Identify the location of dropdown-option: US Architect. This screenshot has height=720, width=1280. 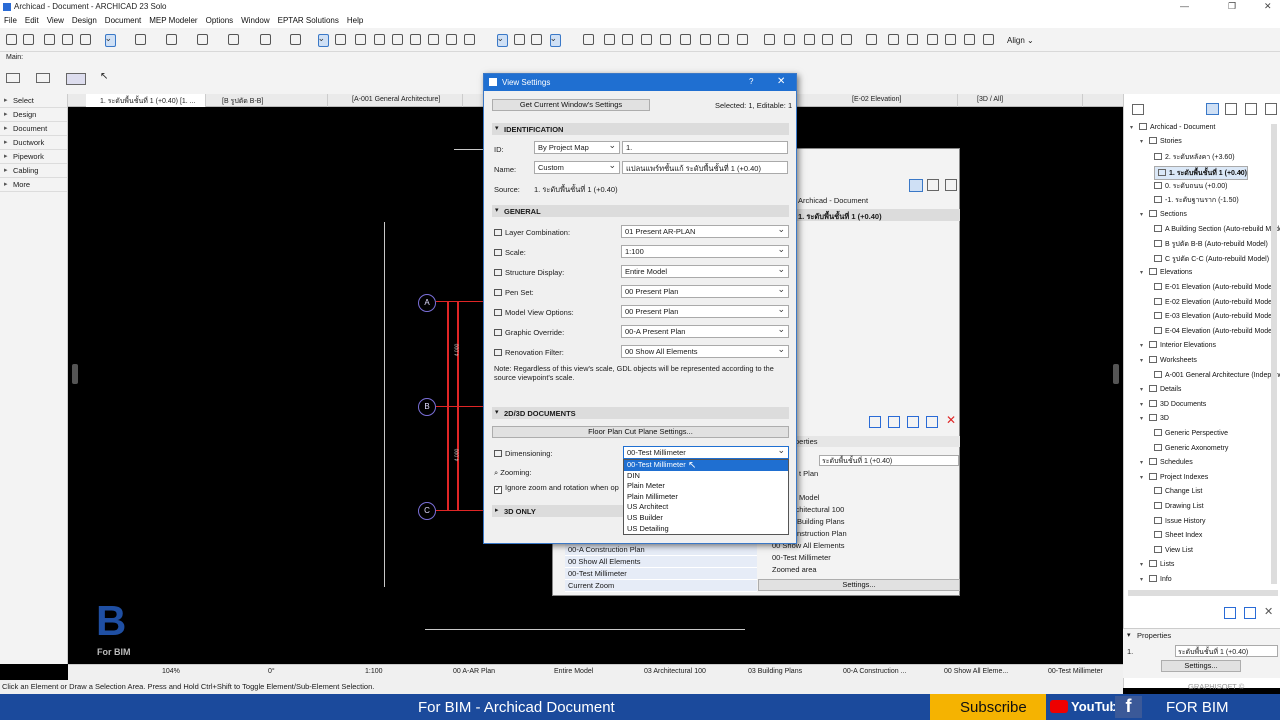
(706, 507).